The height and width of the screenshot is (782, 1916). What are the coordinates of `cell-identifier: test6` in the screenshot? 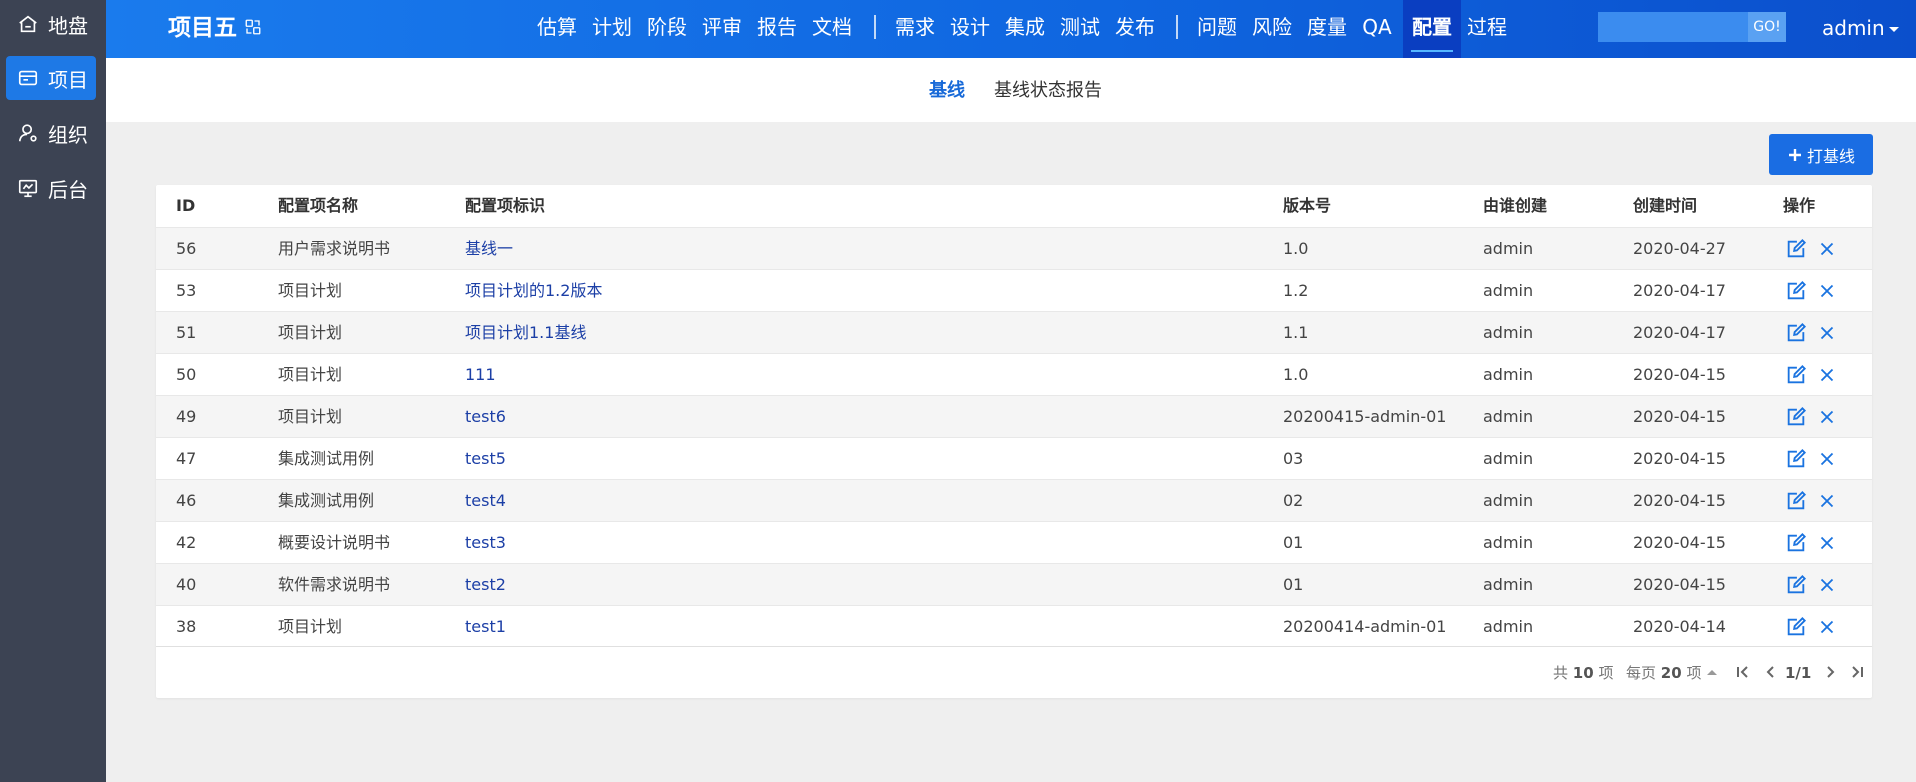 It's located at (485, 417).